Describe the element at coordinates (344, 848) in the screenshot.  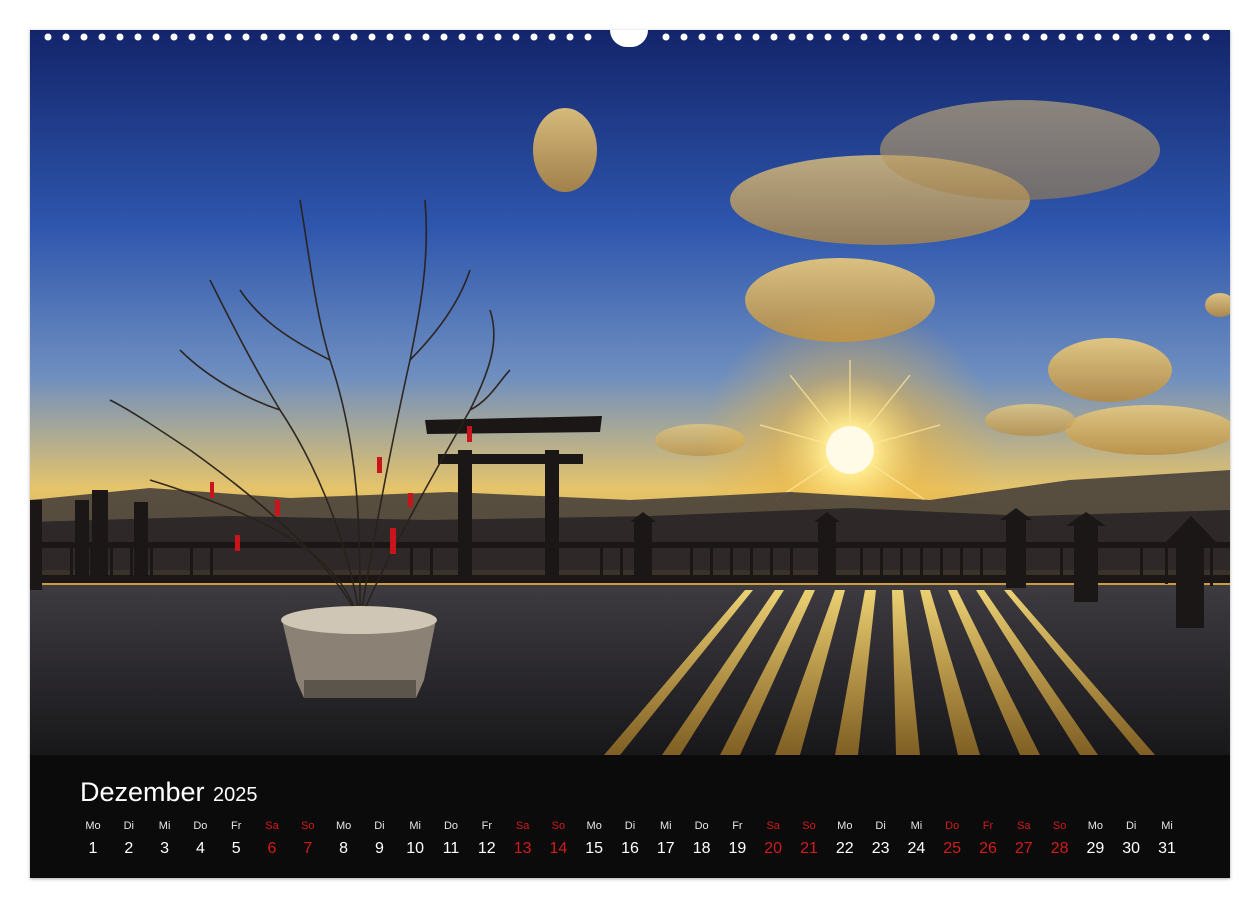
I see `day-number: 8` at that location.